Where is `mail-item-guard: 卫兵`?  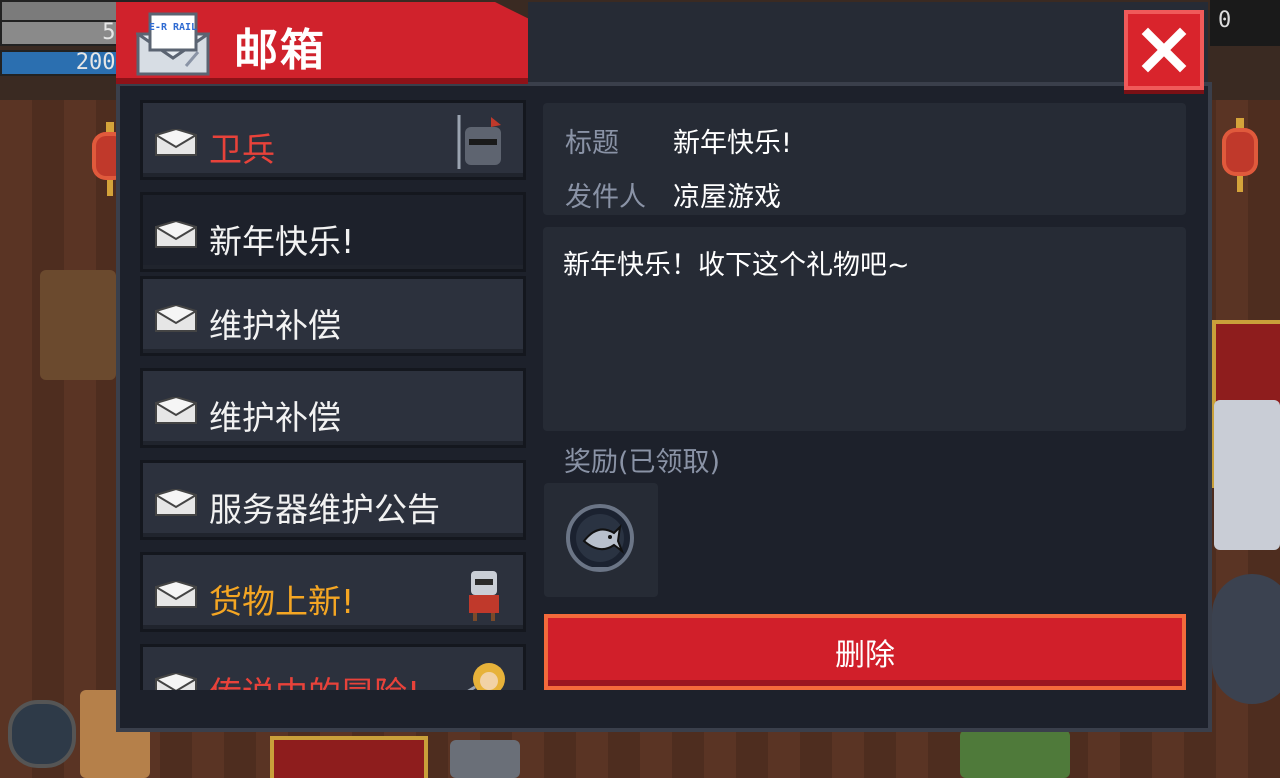 mail-item-guard: 卫兵 is located at coordinates (333, 140).